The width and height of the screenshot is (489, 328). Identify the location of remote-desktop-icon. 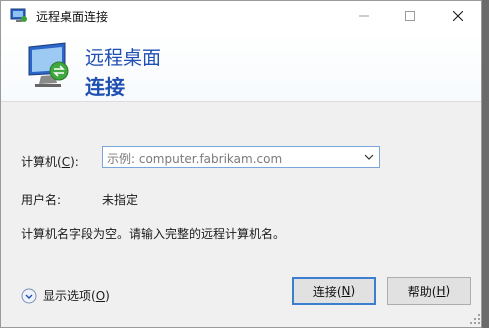
(18, 15).